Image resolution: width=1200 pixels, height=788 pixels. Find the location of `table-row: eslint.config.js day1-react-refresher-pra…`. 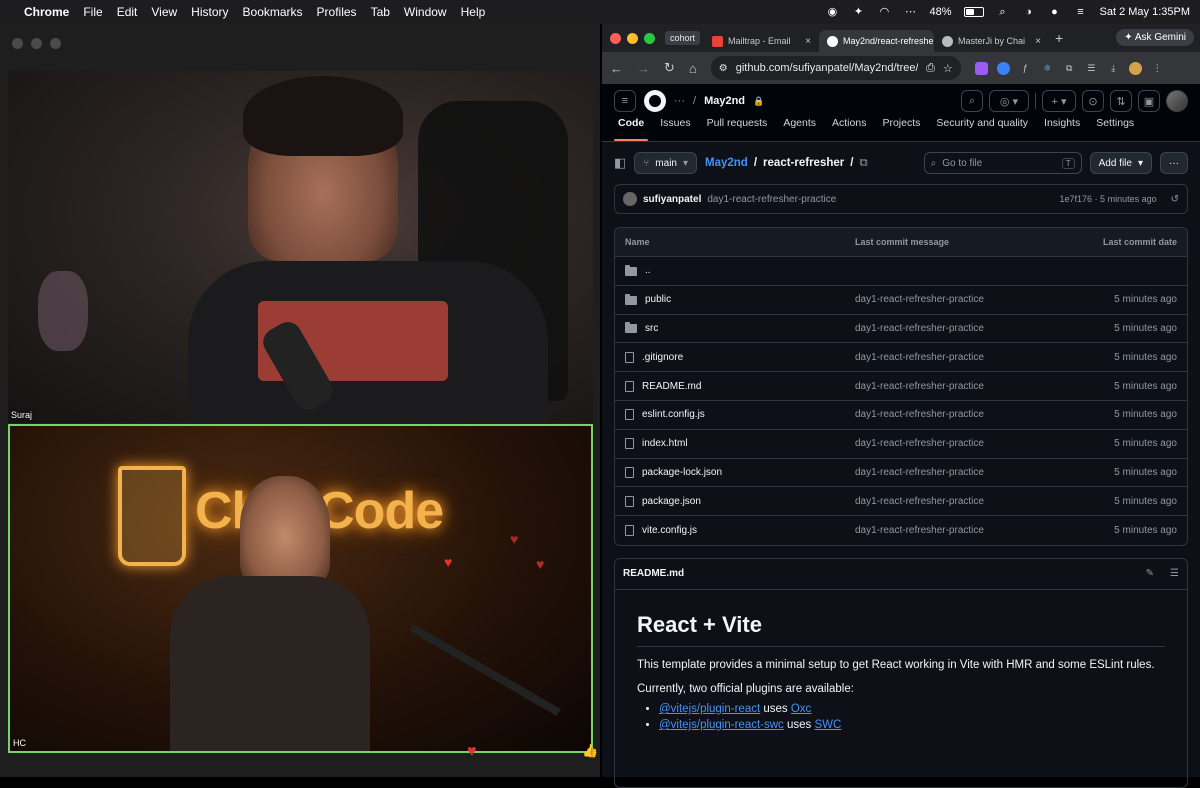

table-row: eslint.config.js day1-react-refresher-pra… is located at coordinates (901, 415).